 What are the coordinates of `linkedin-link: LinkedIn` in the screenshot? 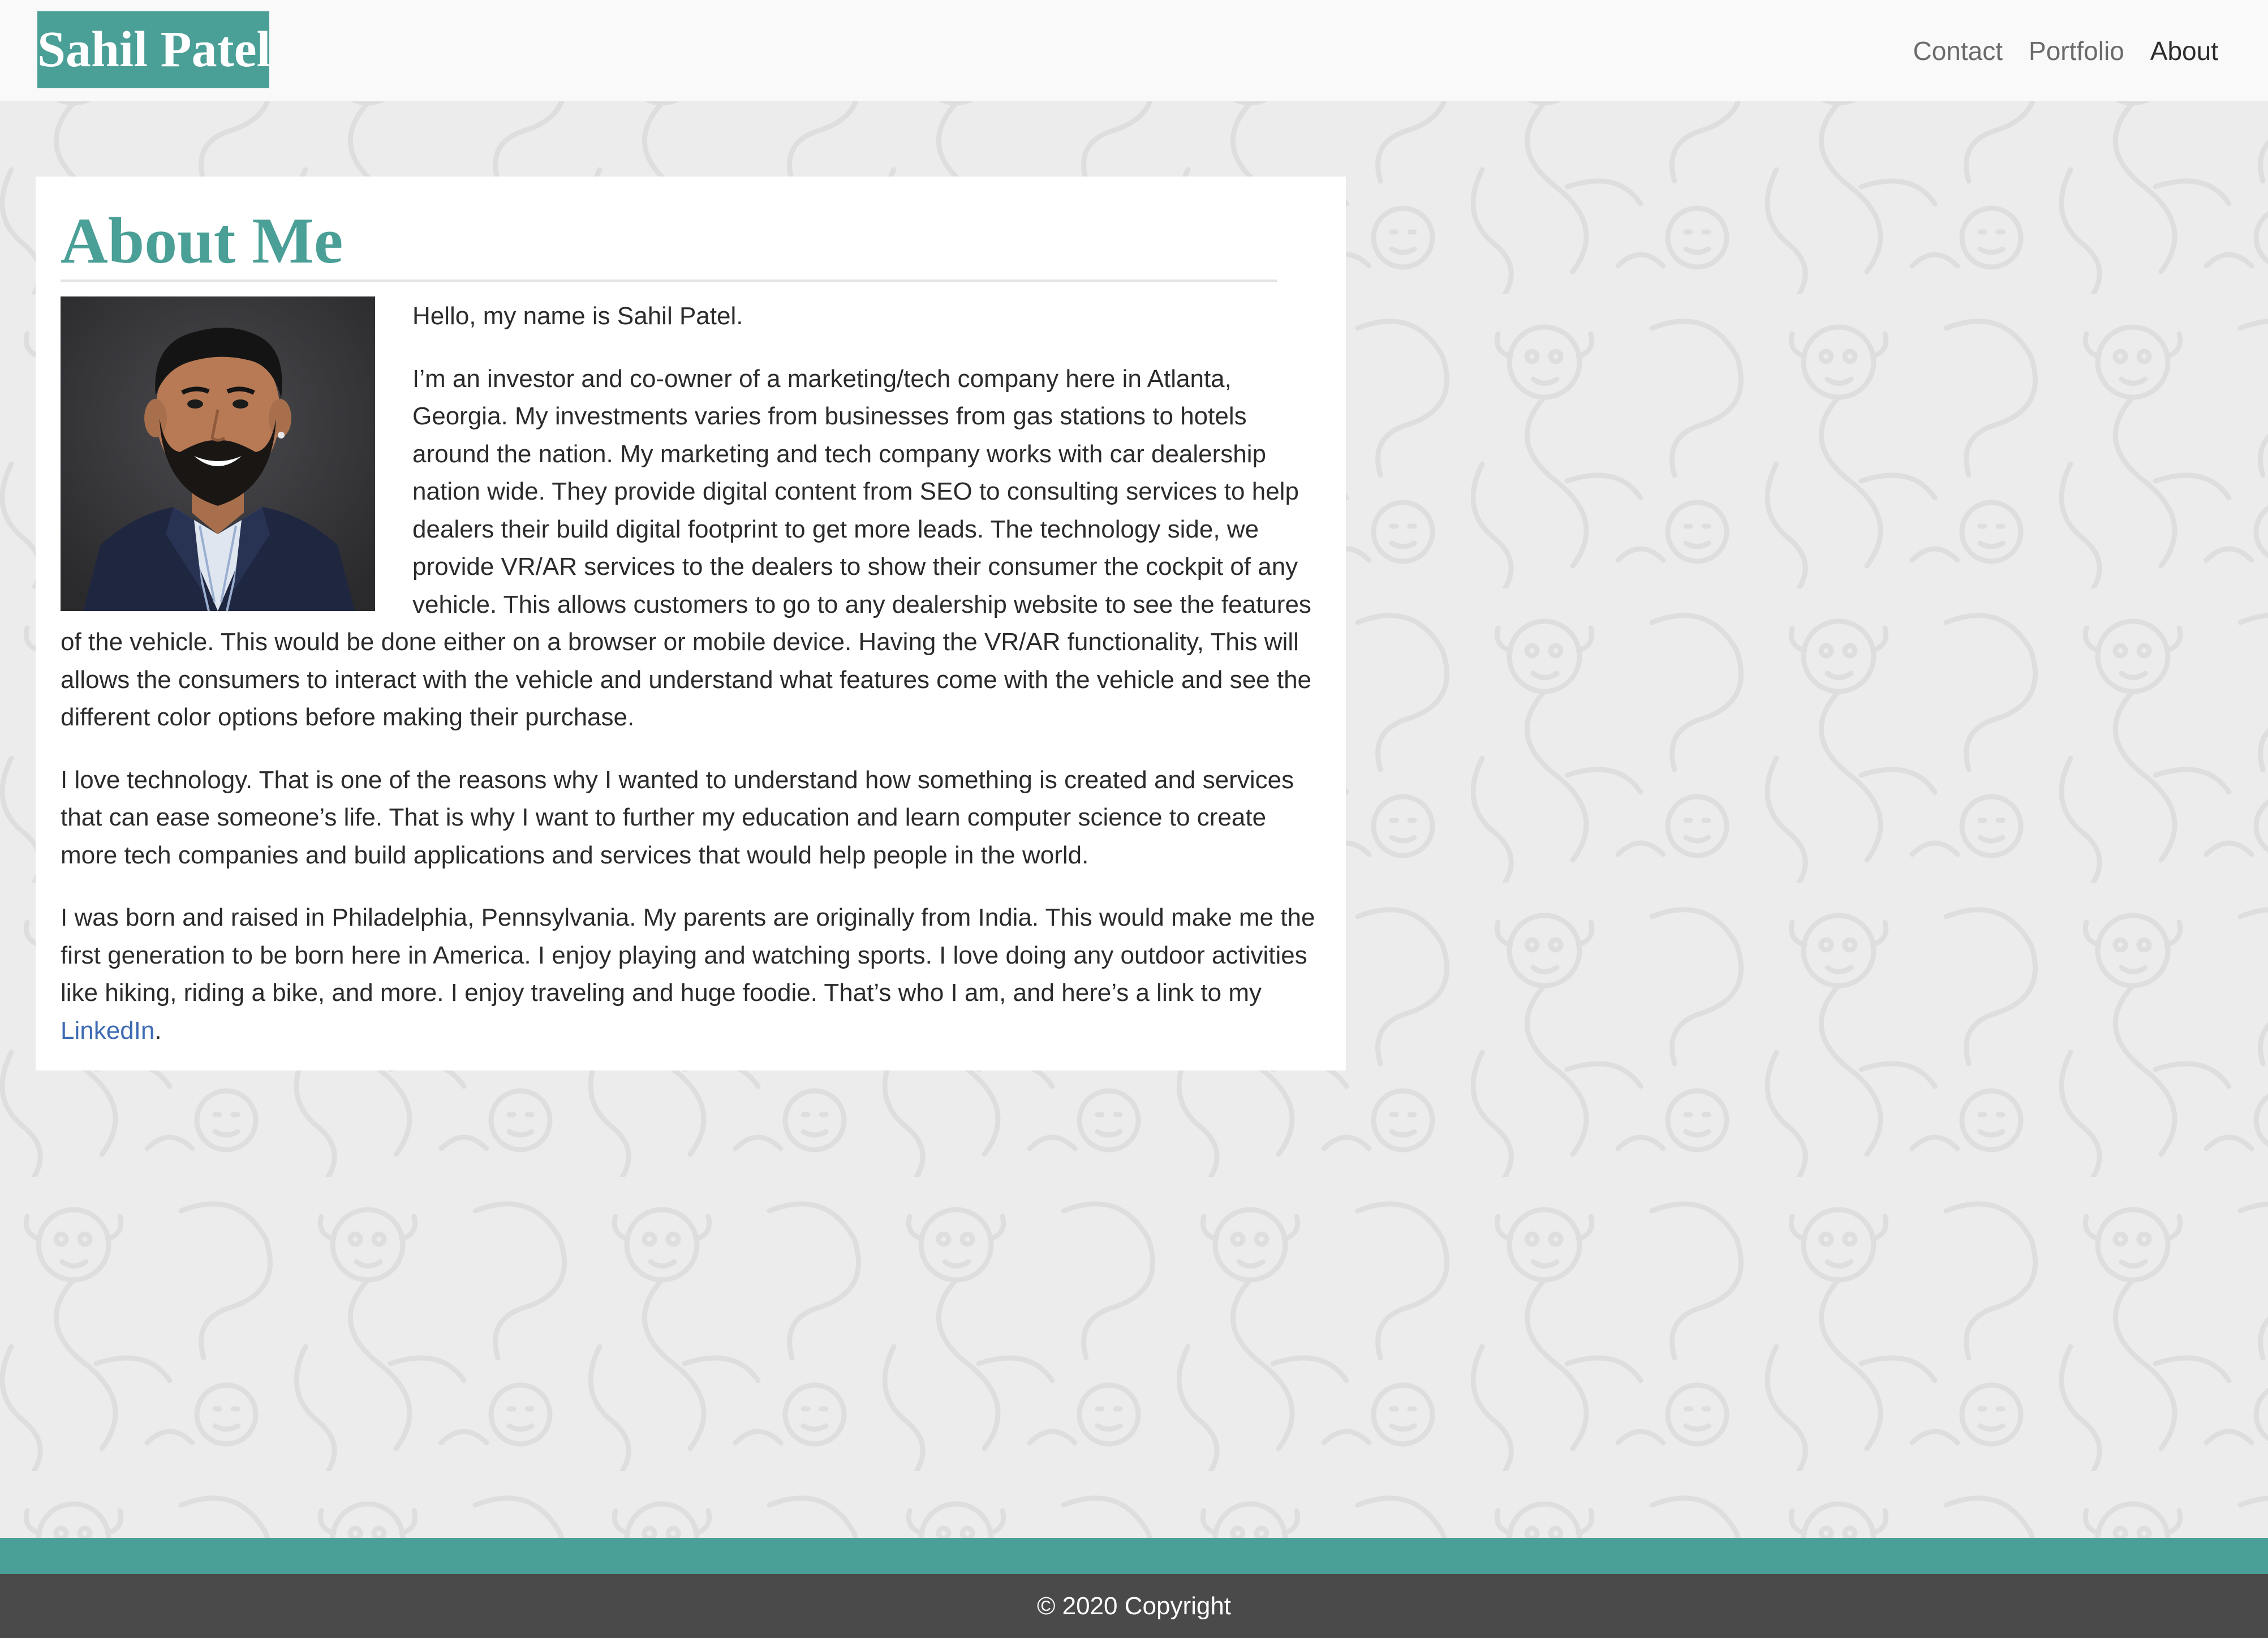 It's located at (107, 1030).